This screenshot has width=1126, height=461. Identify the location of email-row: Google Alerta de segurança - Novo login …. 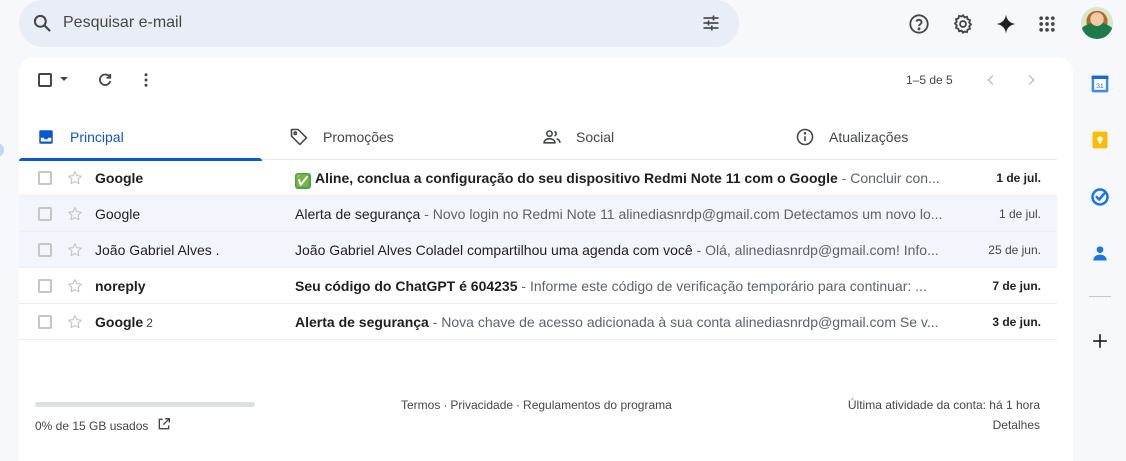
(538, 214).